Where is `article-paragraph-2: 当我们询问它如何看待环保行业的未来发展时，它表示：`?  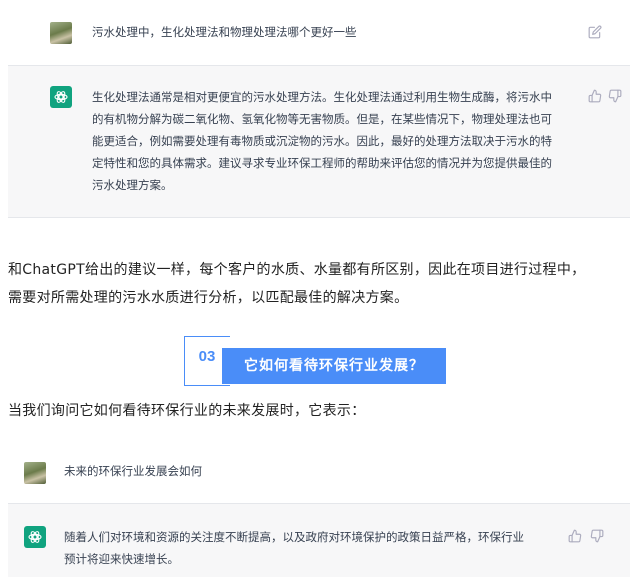
article-paragraph-2: 当我们询问它如何看待环保行业的未来发展时，它表示： is located at coordinates (187, 411).